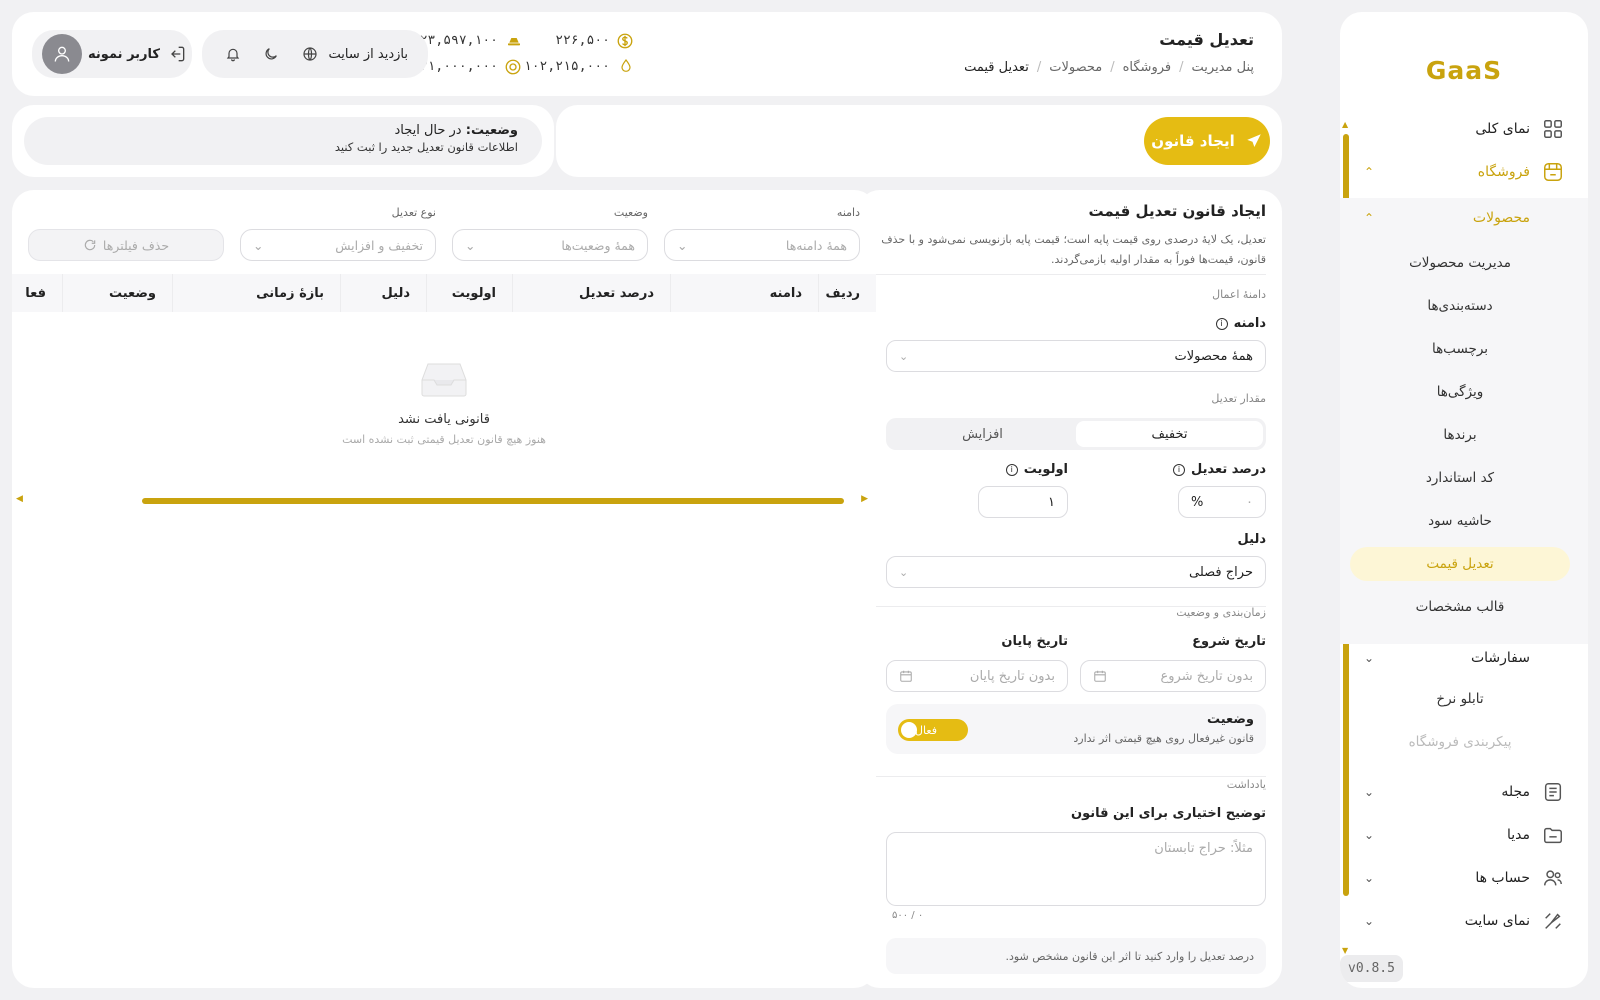 This screenshot has width=1600, height=1000. I want to click on sidebar-sub-manage-products: مدیریت محصولات, so click(1460, 263).